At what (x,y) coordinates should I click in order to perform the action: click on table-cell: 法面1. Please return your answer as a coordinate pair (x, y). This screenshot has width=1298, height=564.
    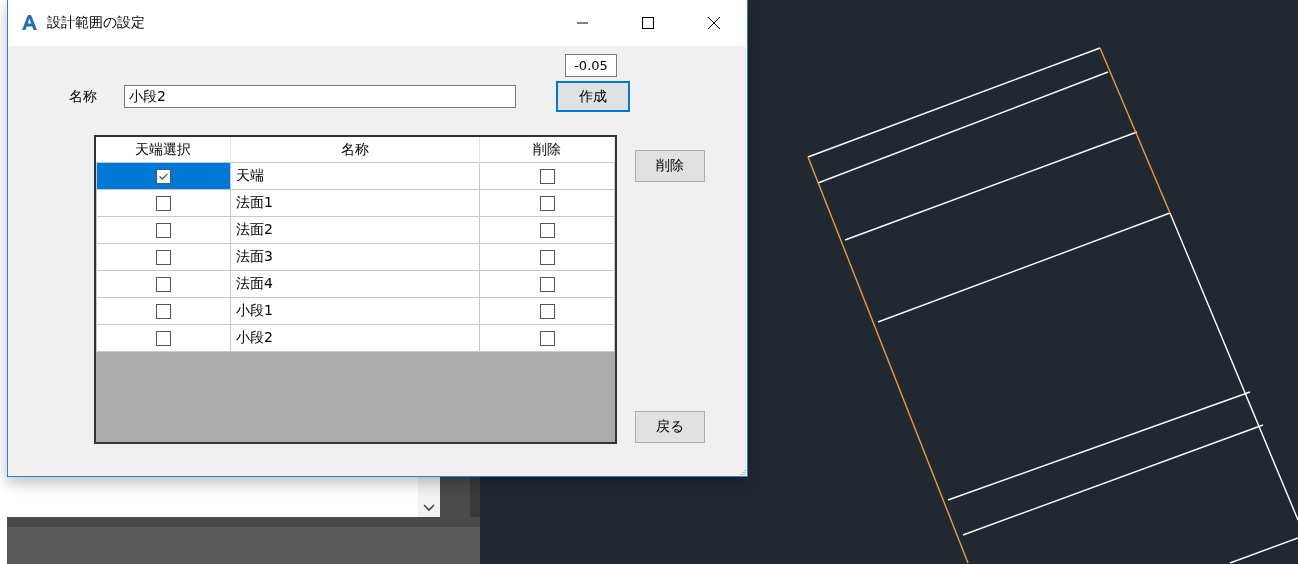
    Looking at the image, I should click on (254, 202).